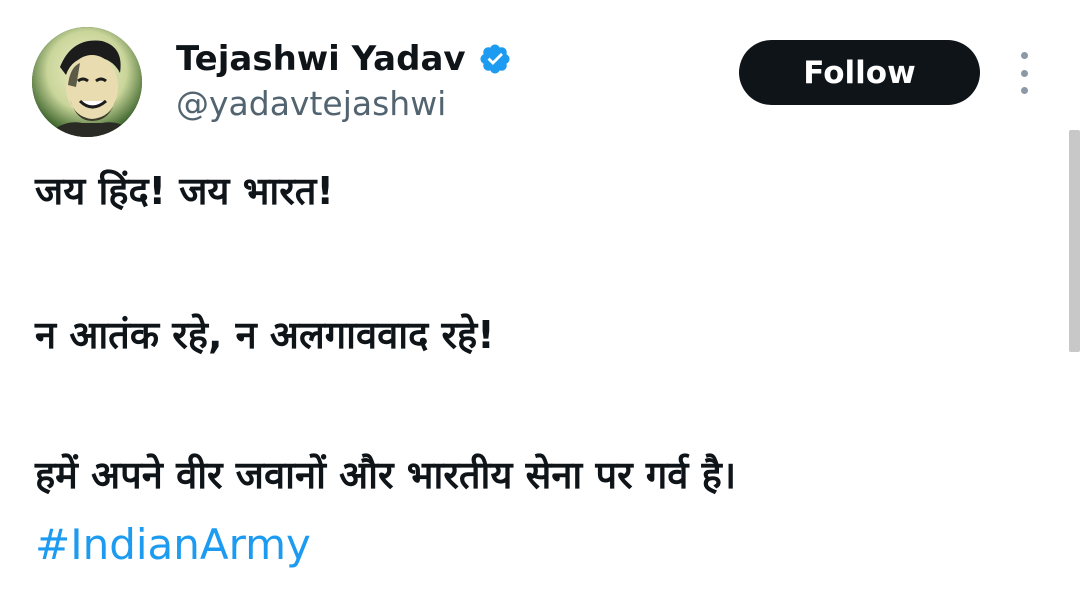  Describe the element at coordinates (173, 545) in the screenshot. I see `hashtag-link: #IndianArmy` at that location.